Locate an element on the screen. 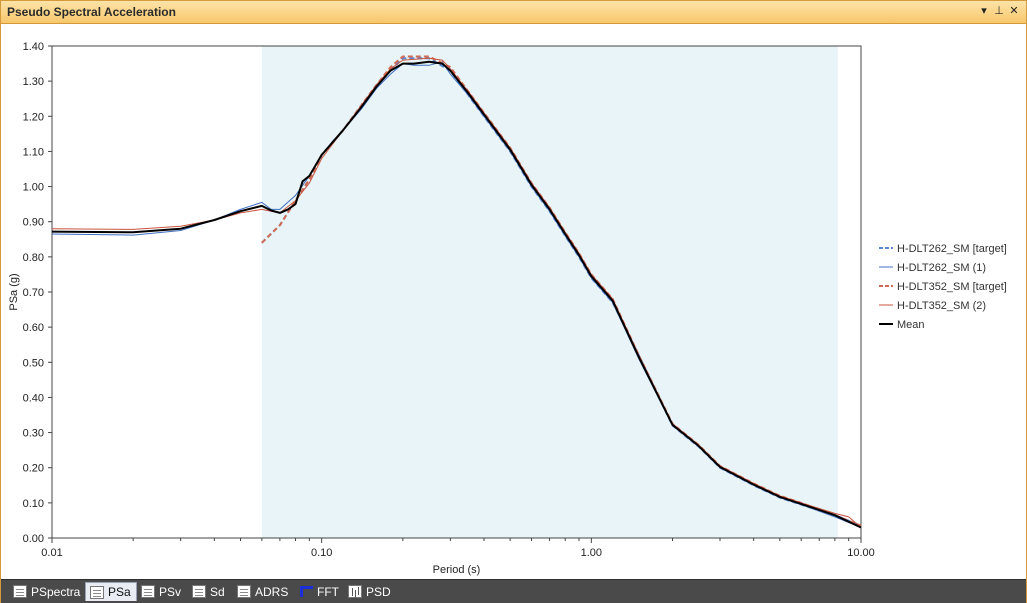 This screenshot has width=1027, height=603. tab-fft: FFT is located at coordinates (319, 591).